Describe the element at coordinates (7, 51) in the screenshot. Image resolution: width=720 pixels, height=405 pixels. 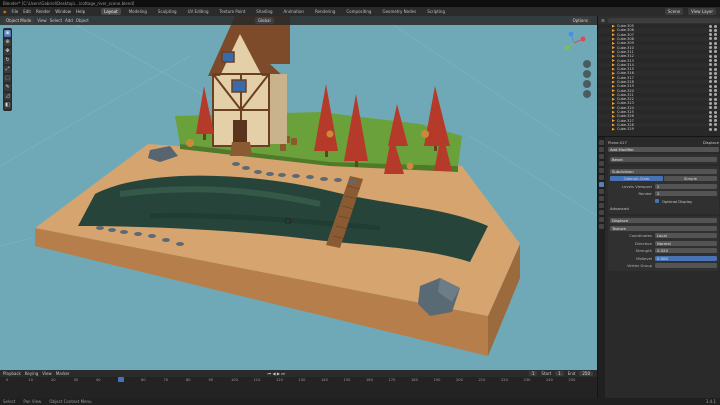
I see `move-tool-icon: ✥` at that location.